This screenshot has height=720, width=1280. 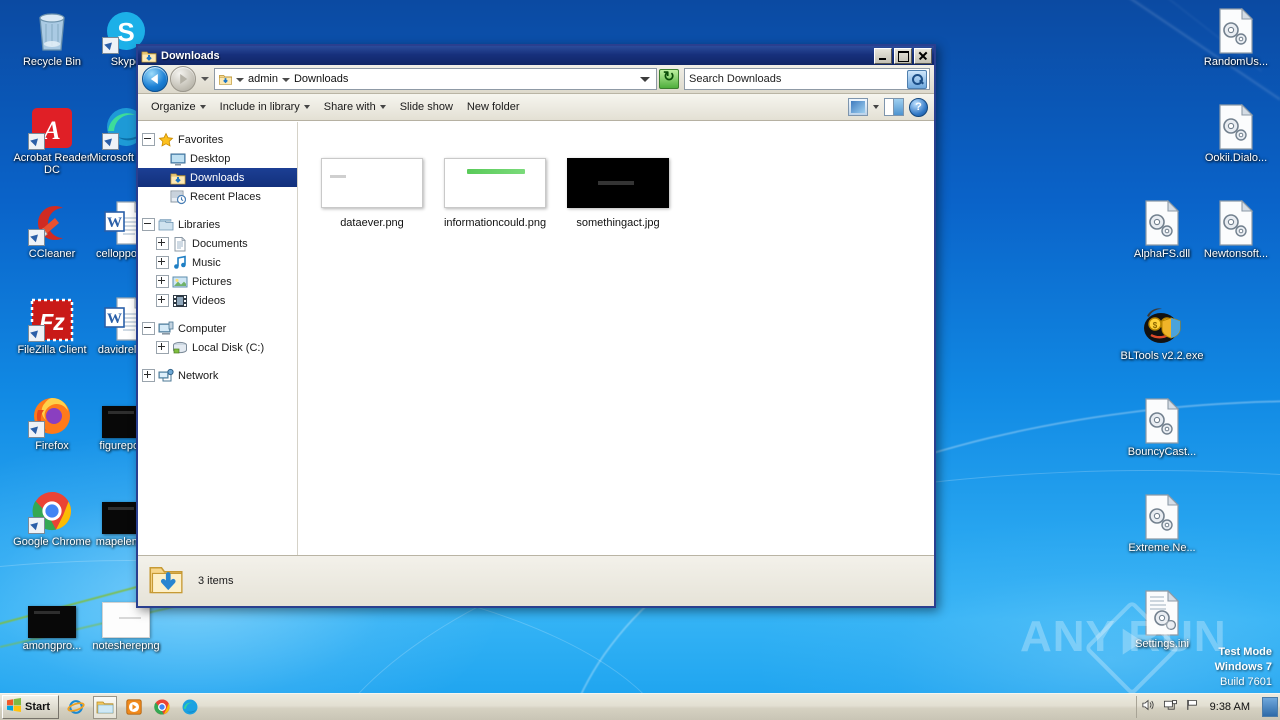 What do you see at coordinates (14, 707) in the screenshot?
I see `windows-logo-icon` at bounding box center [14, 707].